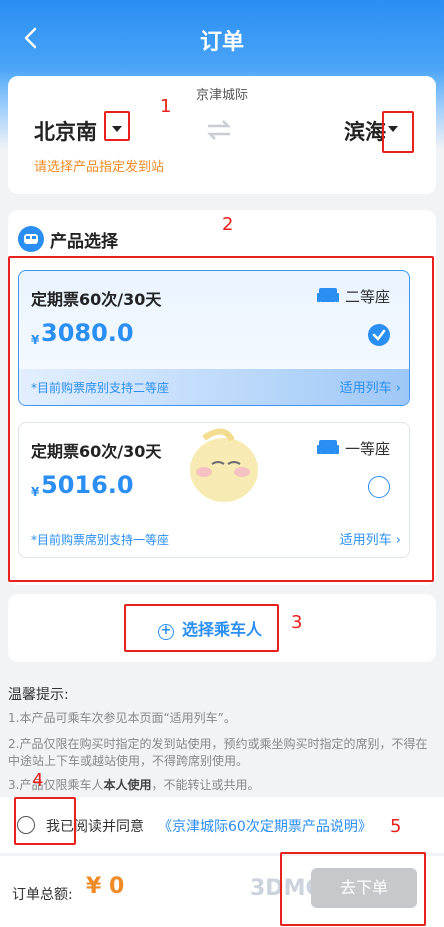 Image resolution: width=444 pixels, height=927 pixels. I want to click on from-station-selector: 北京南, so click(65, 131).